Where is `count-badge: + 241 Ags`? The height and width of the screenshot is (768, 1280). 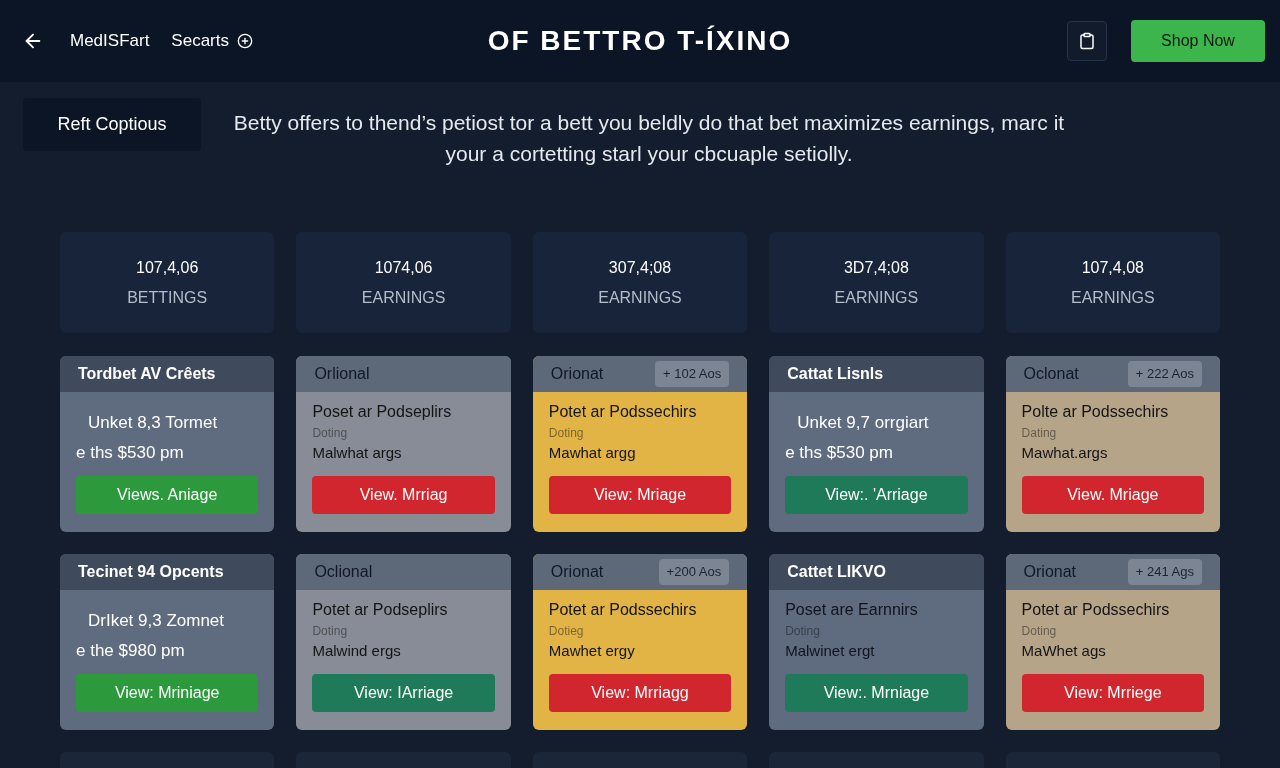
count-badge: + 241 Ags is located at coordinates (1164, 572).